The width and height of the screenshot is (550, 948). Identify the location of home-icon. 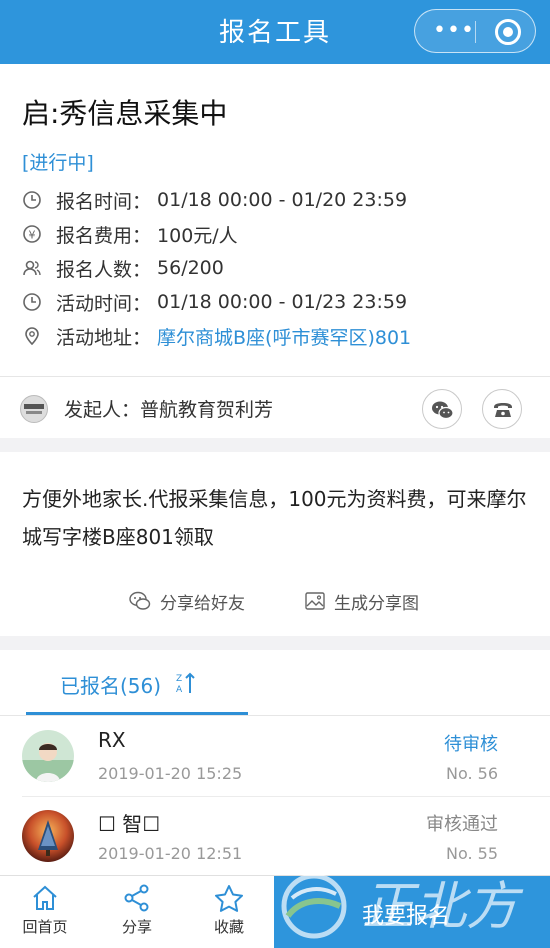
(45, 897).